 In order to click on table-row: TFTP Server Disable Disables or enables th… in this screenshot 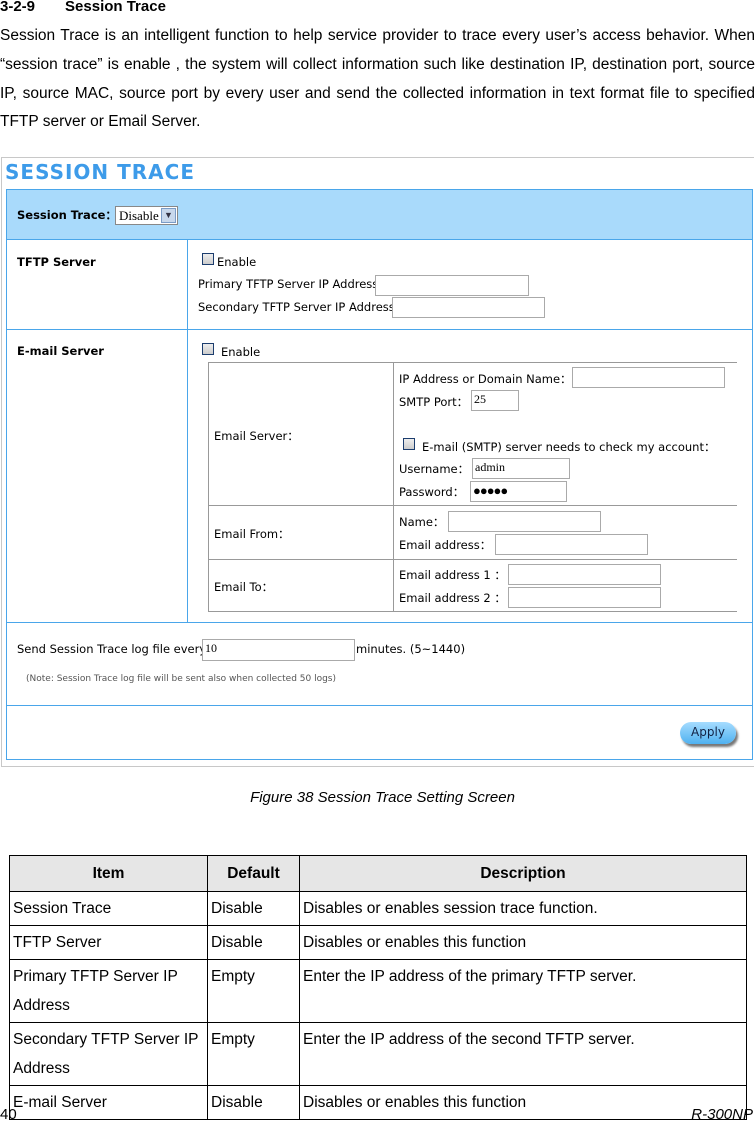, I will do `click(378, 942)`.